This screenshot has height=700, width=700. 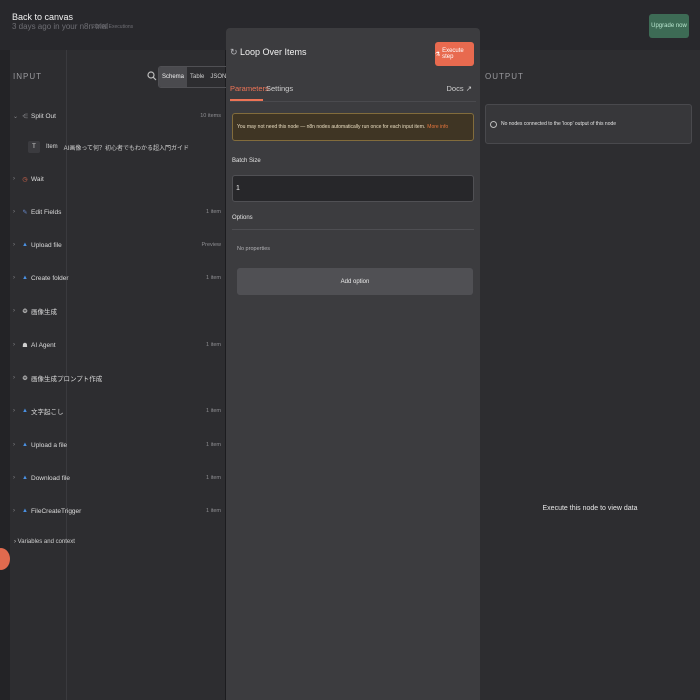 I want to click on pencil-icon: ✎, so click(x=25, y=212).